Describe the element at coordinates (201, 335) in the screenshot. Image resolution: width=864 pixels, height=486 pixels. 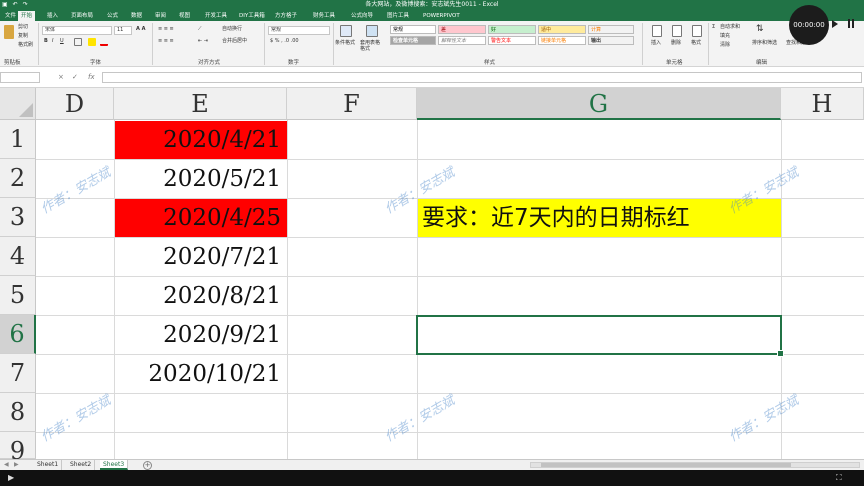
I see `cell-e6: 2020/9/21` at that location.